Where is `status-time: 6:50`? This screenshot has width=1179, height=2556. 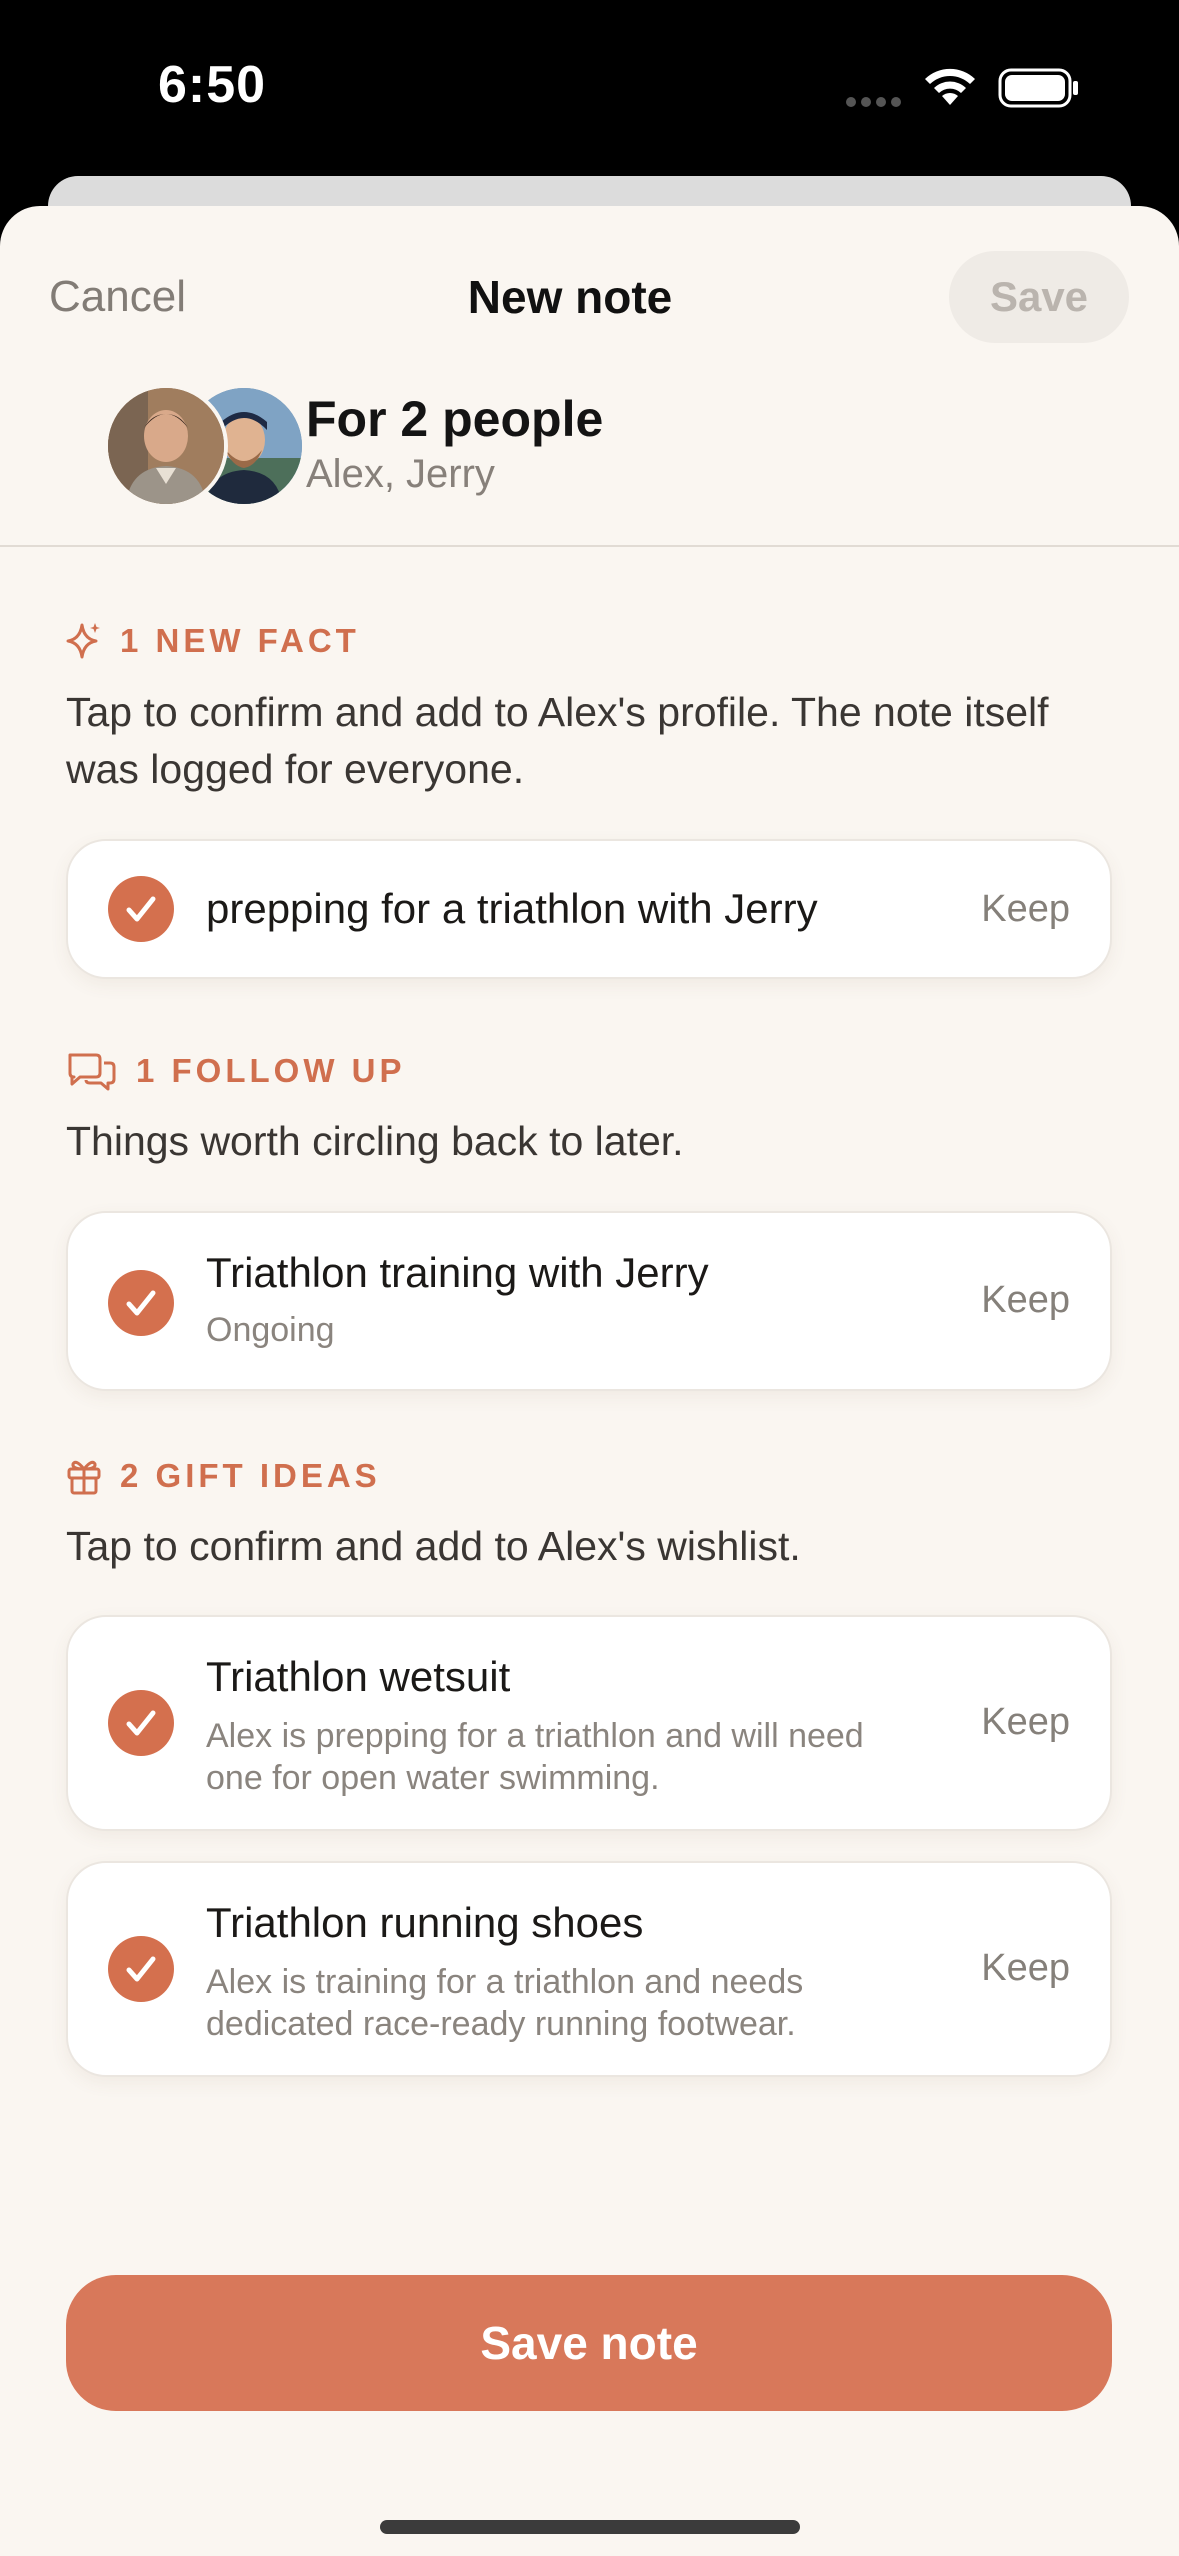
status-time: 6:50 is located at coordinates (212, 85).